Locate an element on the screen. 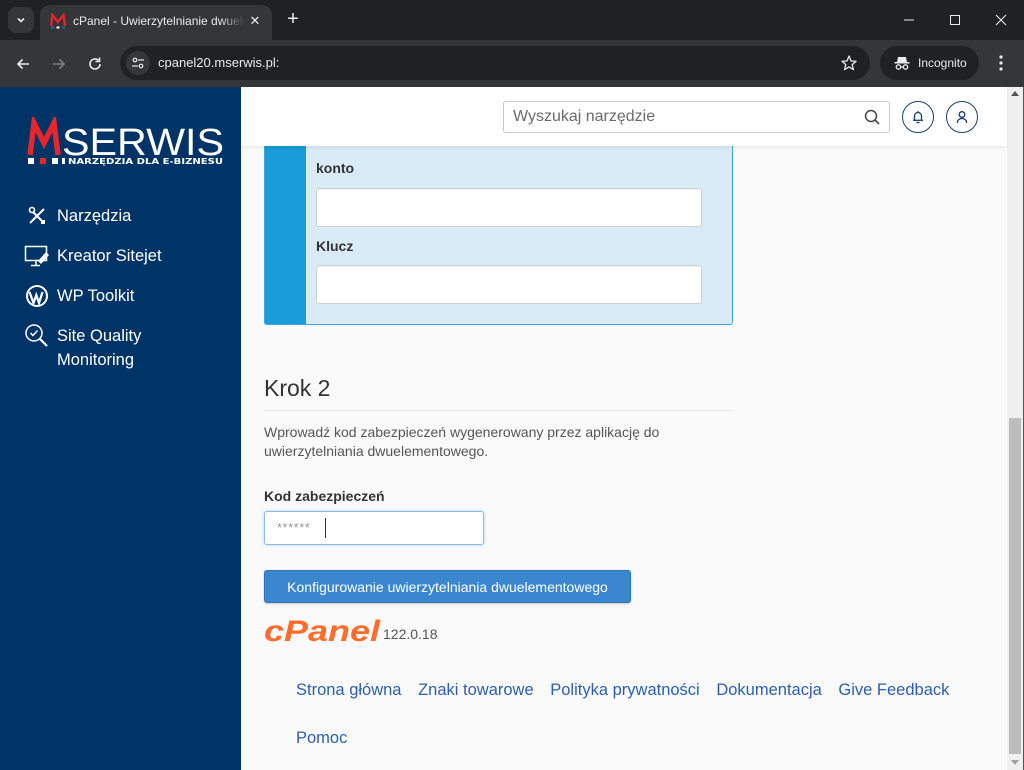 The height and width of the screenshot is (770, 1024). footer-link-help: Pomoc is located at coordinates (321, 738).